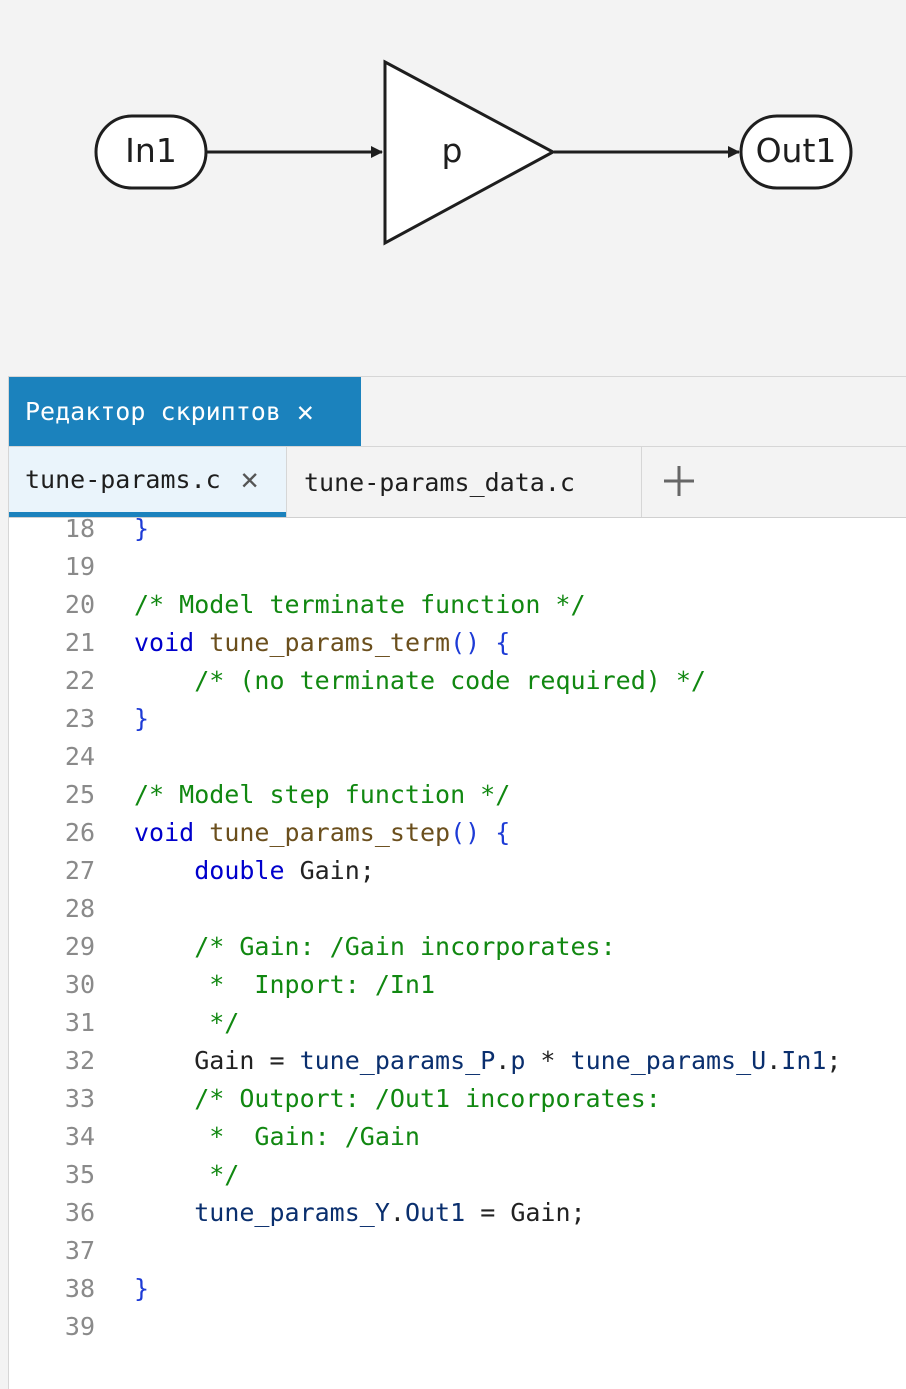 The height and width of the screenshot is (1389, 906). I want to click on code-token: In1, so click(804, 1060).